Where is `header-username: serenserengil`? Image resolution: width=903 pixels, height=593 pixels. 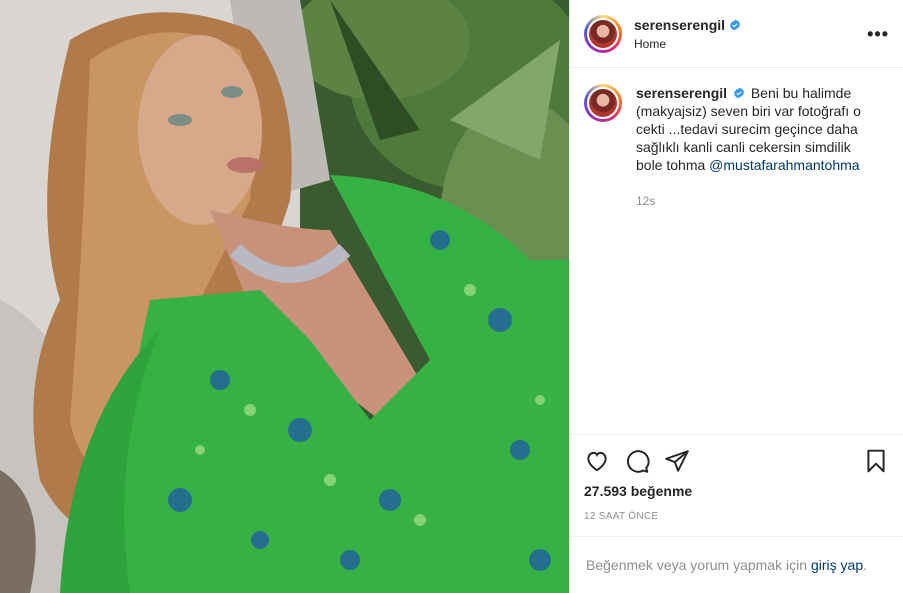 header-username: serenserengil is located at coordinates (679, 25).